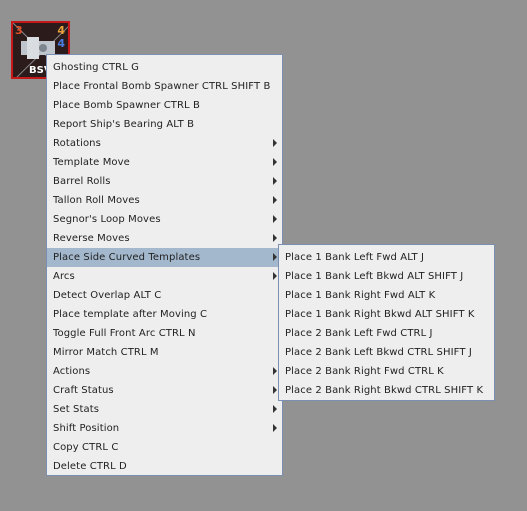  I want to click on stat-attack: 3, so click(19, 30).